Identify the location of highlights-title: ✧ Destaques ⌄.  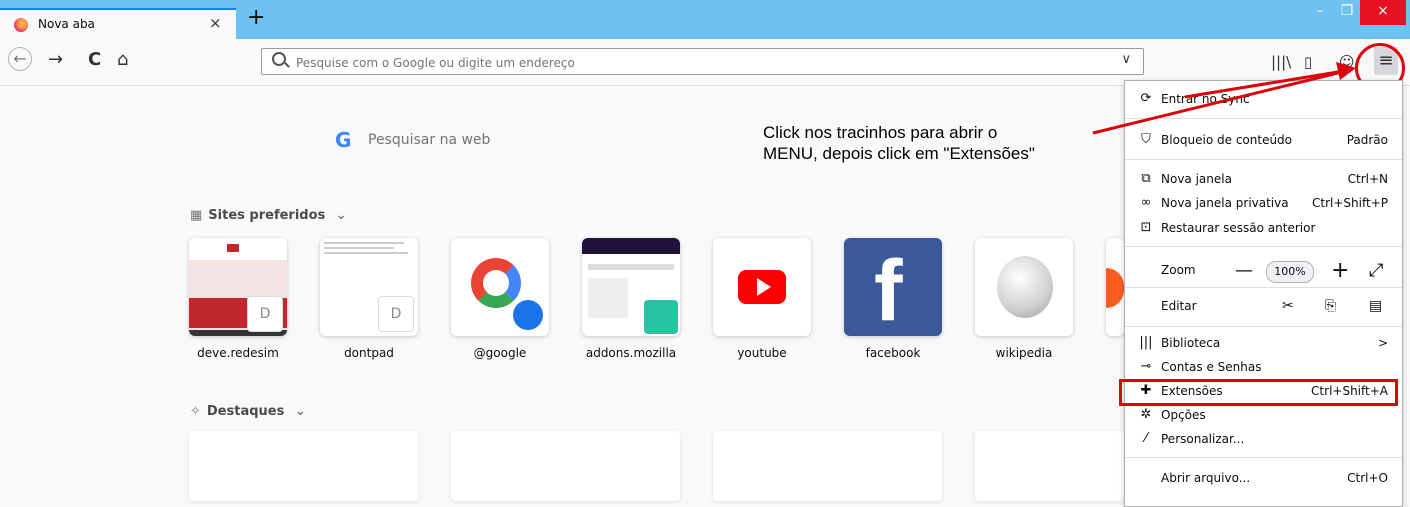
(248, 411).